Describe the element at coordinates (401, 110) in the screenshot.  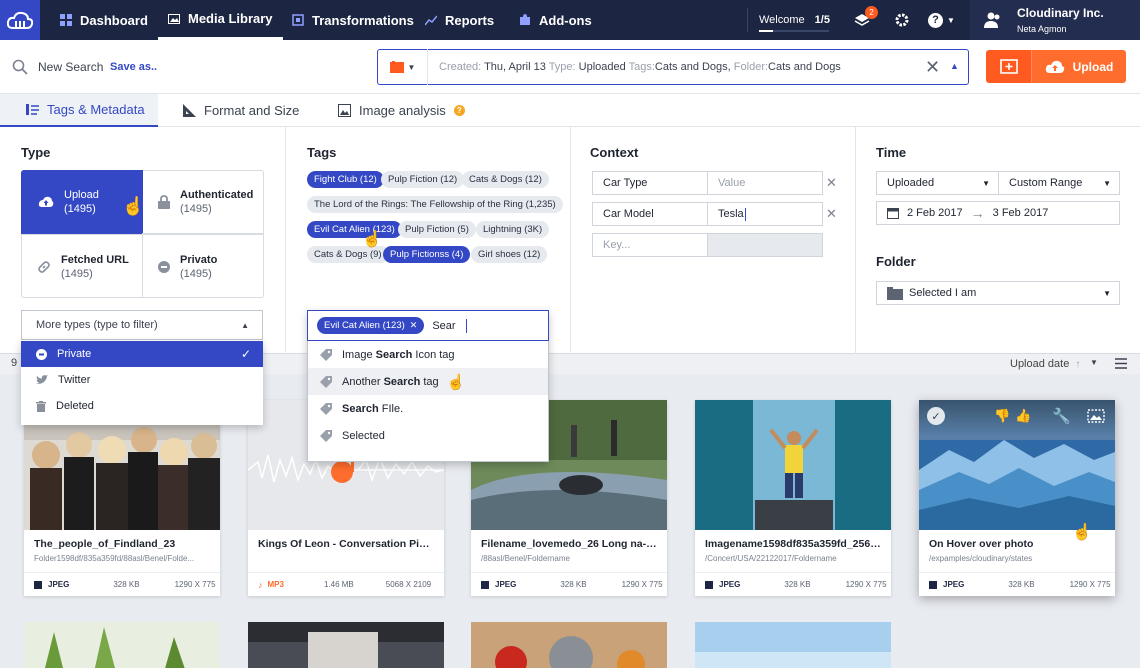
I see `tab-image-analysis: Image analysis ?` at that location.